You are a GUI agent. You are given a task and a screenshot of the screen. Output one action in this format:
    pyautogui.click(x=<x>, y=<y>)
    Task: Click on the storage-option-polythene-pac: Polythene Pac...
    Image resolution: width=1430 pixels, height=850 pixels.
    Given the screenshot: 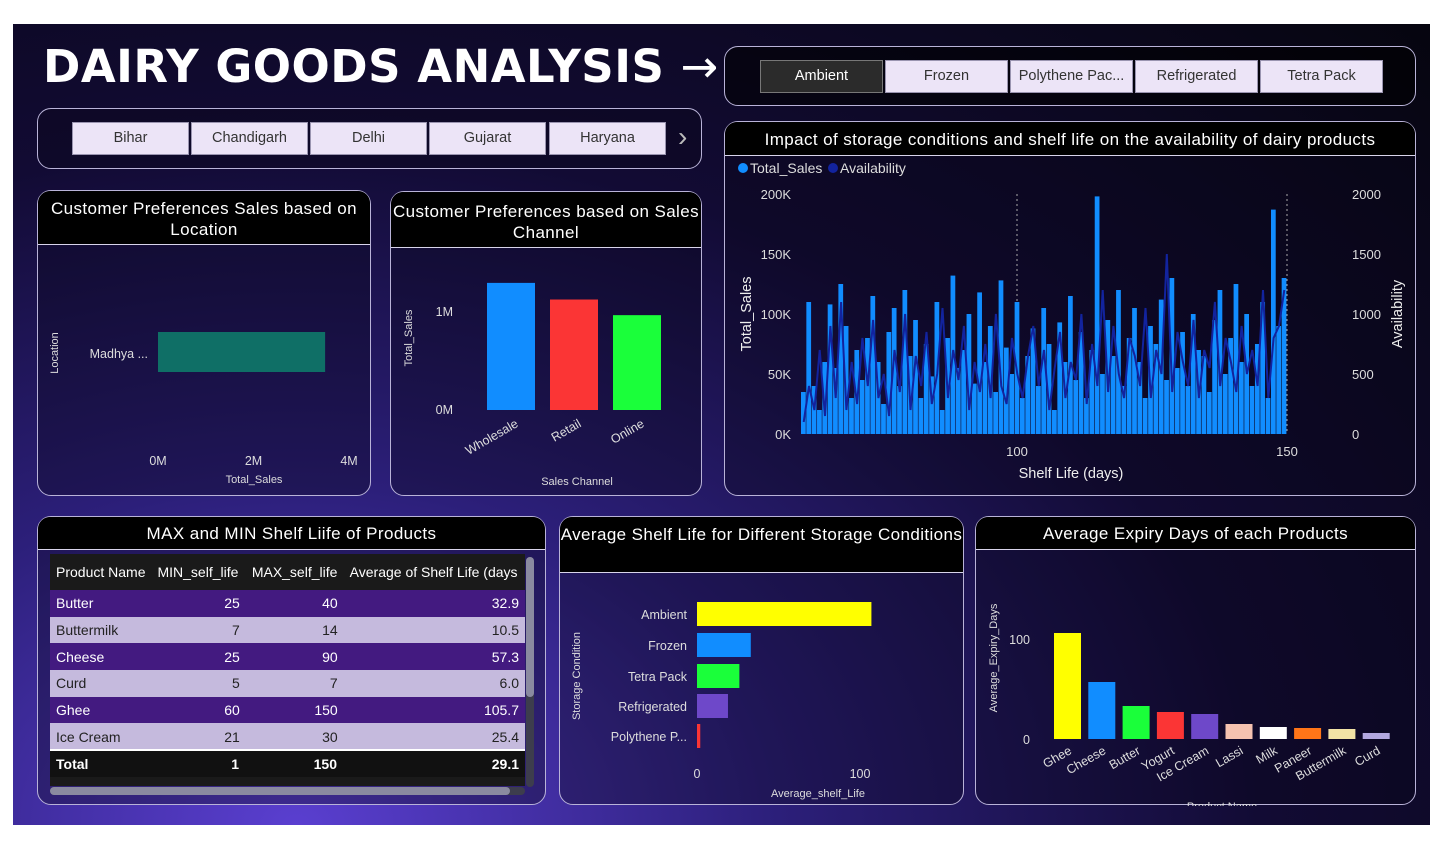 What is the action you would take?
    pyautogui.click(x=1071, y=76)
    